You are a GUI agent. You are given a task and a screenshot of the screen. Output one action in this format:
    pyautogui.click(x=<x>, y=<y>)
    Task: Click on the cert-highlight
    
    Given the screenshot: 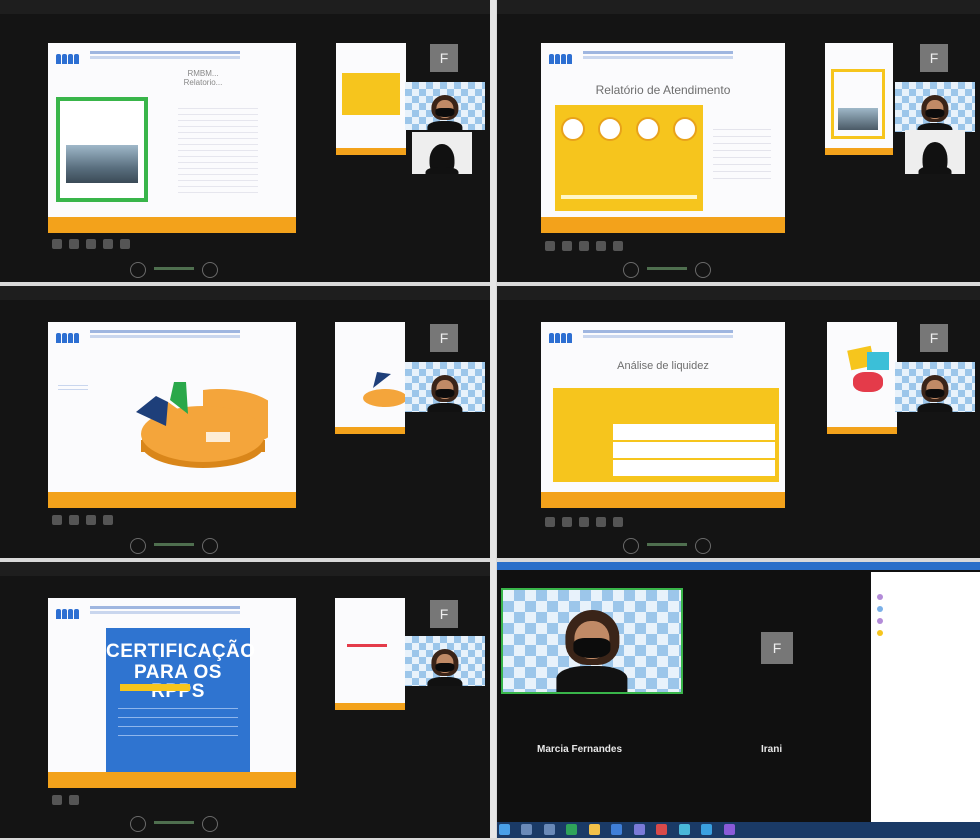 What is the action you would take?
    pyautogui.click(x=155, y=687)
    